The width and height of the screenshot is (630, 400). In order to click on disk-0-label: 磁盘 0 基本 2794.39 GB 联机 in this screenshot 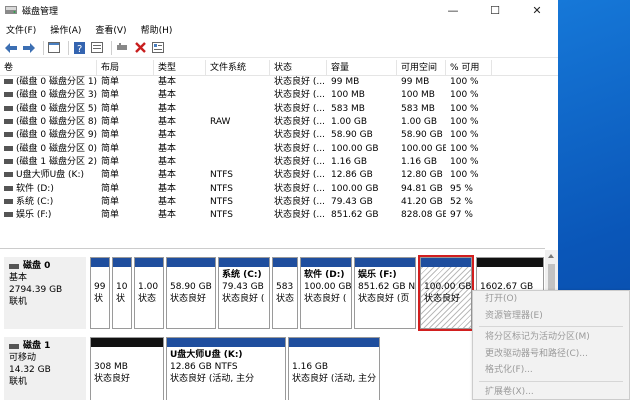, I will do `click(45, 293)`.